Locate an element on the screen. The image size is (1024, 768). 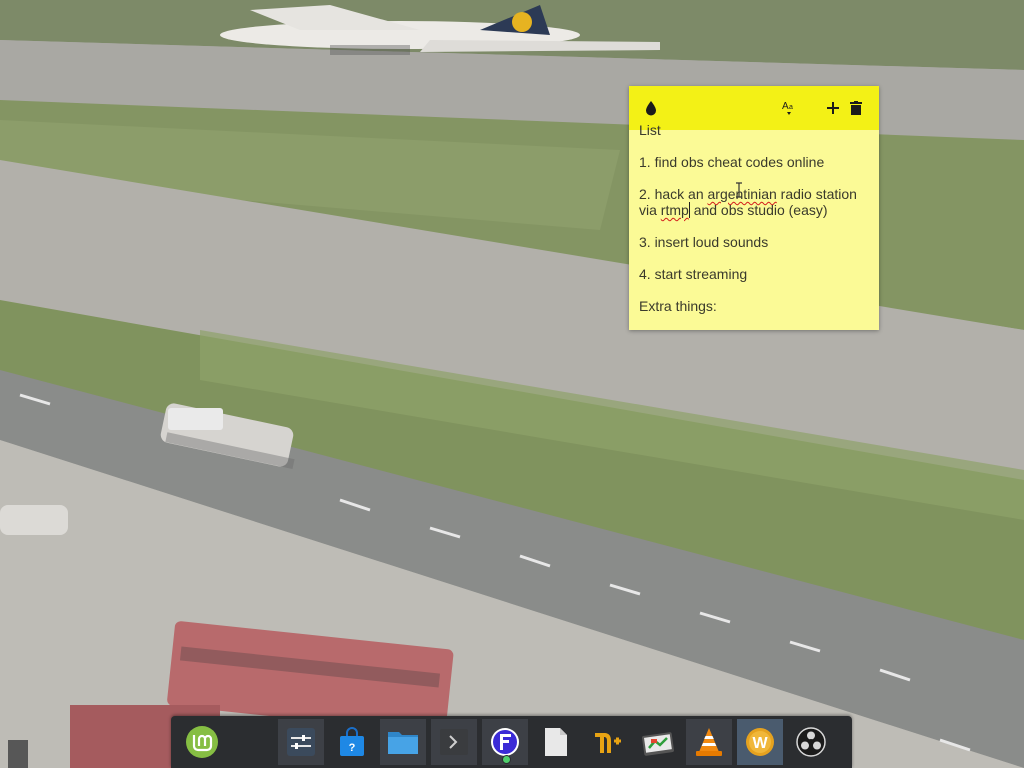
note-text: and obs studio (easy) is located at coordinates (760, 210).